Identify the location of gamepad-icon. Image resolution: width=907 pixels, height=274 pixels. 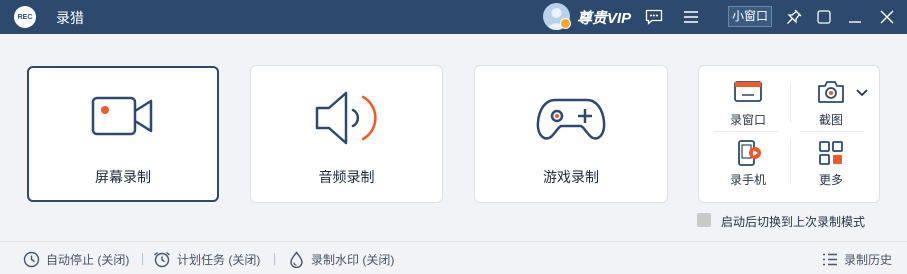
(571, 119).